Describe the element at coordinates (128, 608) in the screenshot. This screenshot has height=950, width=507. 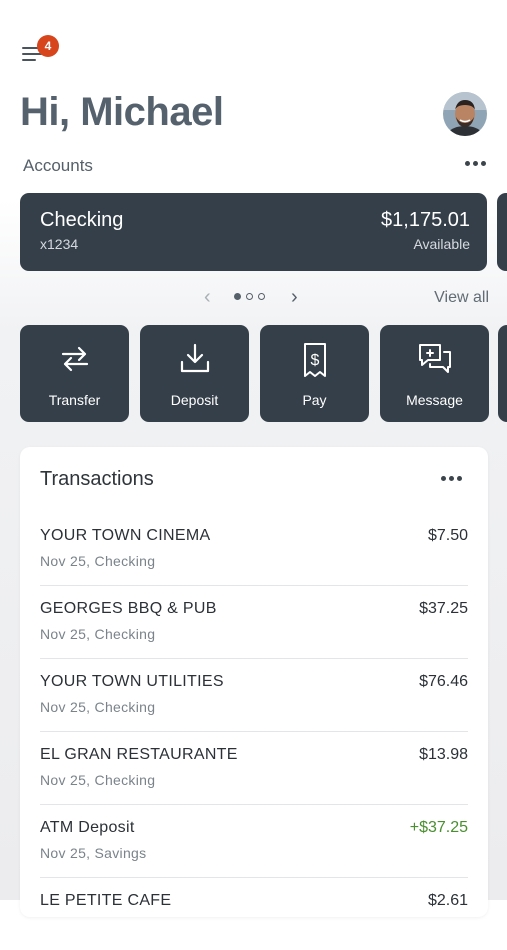
I see `transaction-merchant: GEORGES BBQ & PUB` at that location.